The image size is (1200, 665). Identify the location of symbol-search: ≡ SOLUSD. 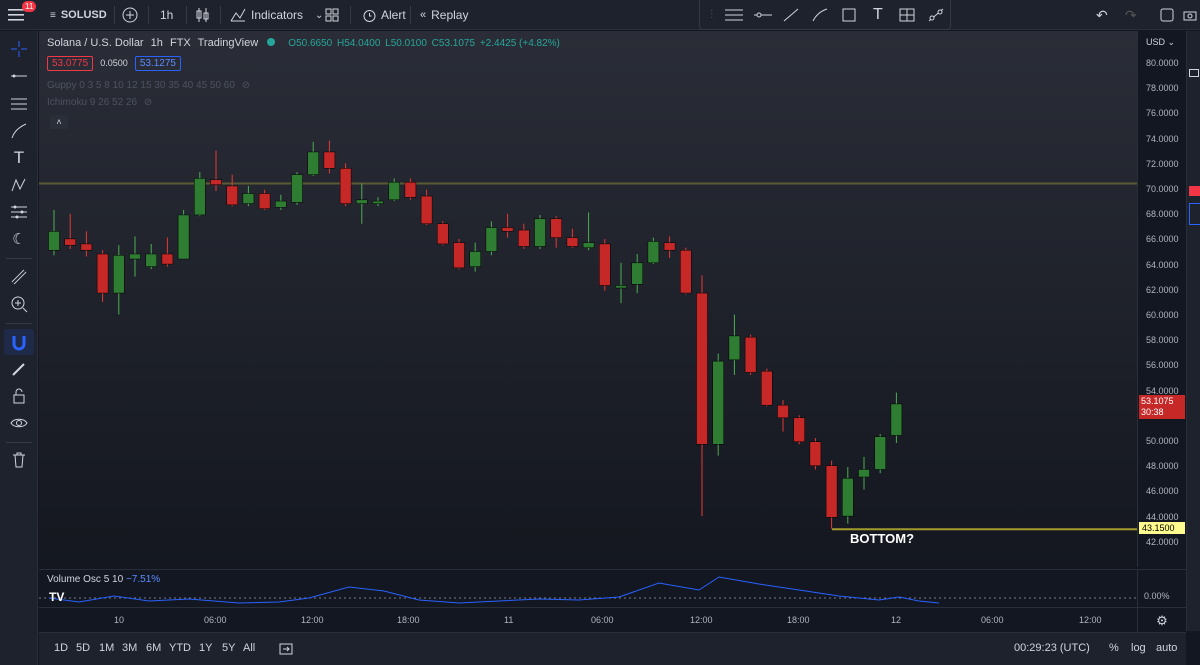
(78, 15).